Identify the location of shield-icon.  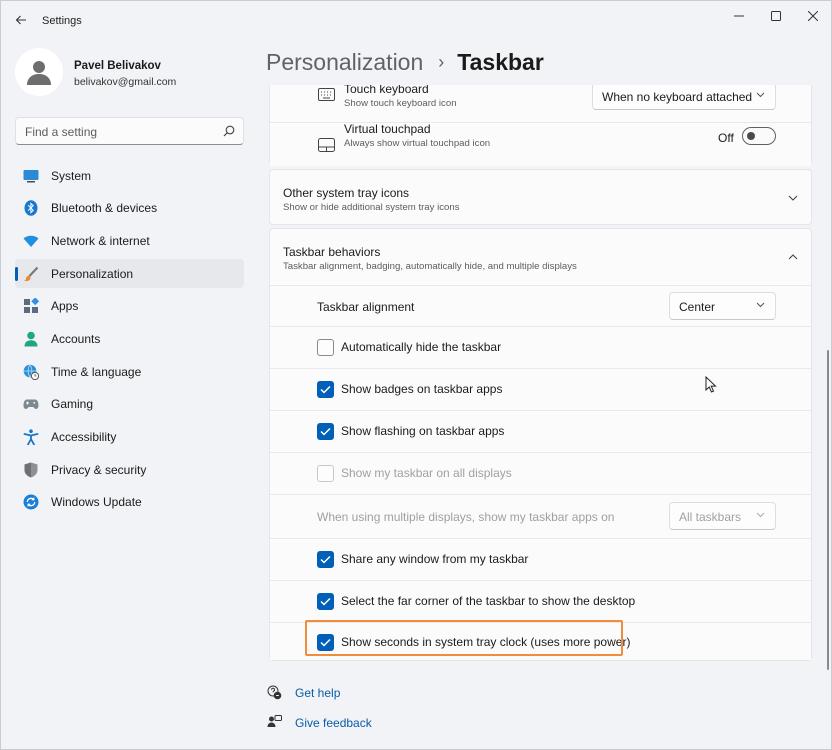
(31, 470).